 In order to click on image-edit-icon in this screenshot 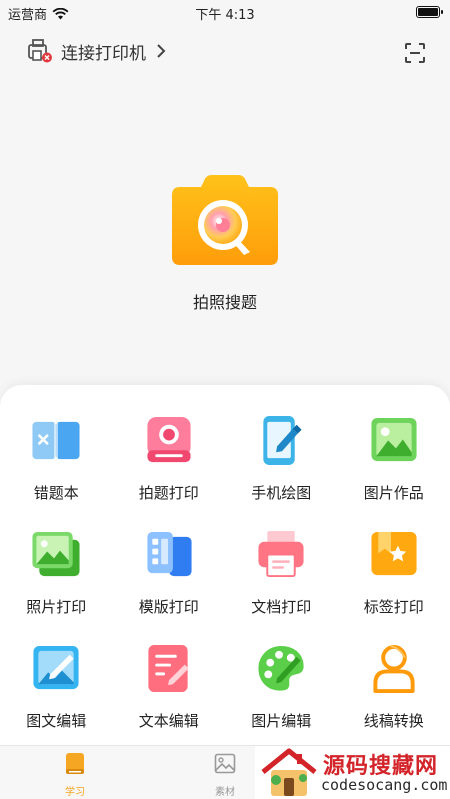, I will do `click(281, 668)`.